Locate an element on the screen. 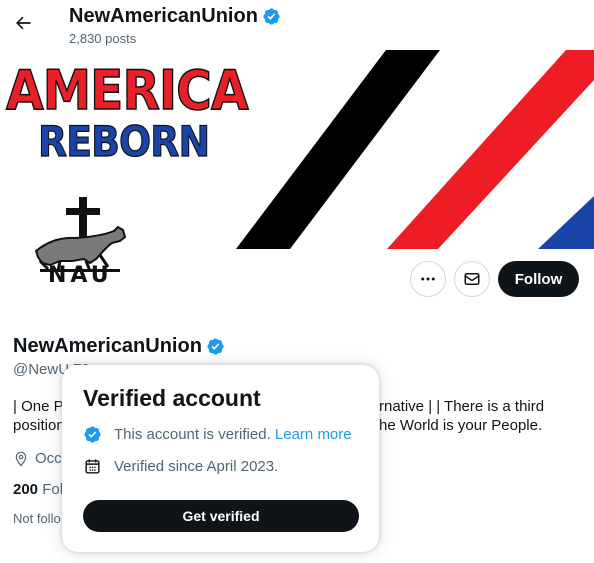 Image resolution: width=594 pixels, height=563 pixels. popover-since-row: Verified since April 2023. is located at coordinates (180, 466).